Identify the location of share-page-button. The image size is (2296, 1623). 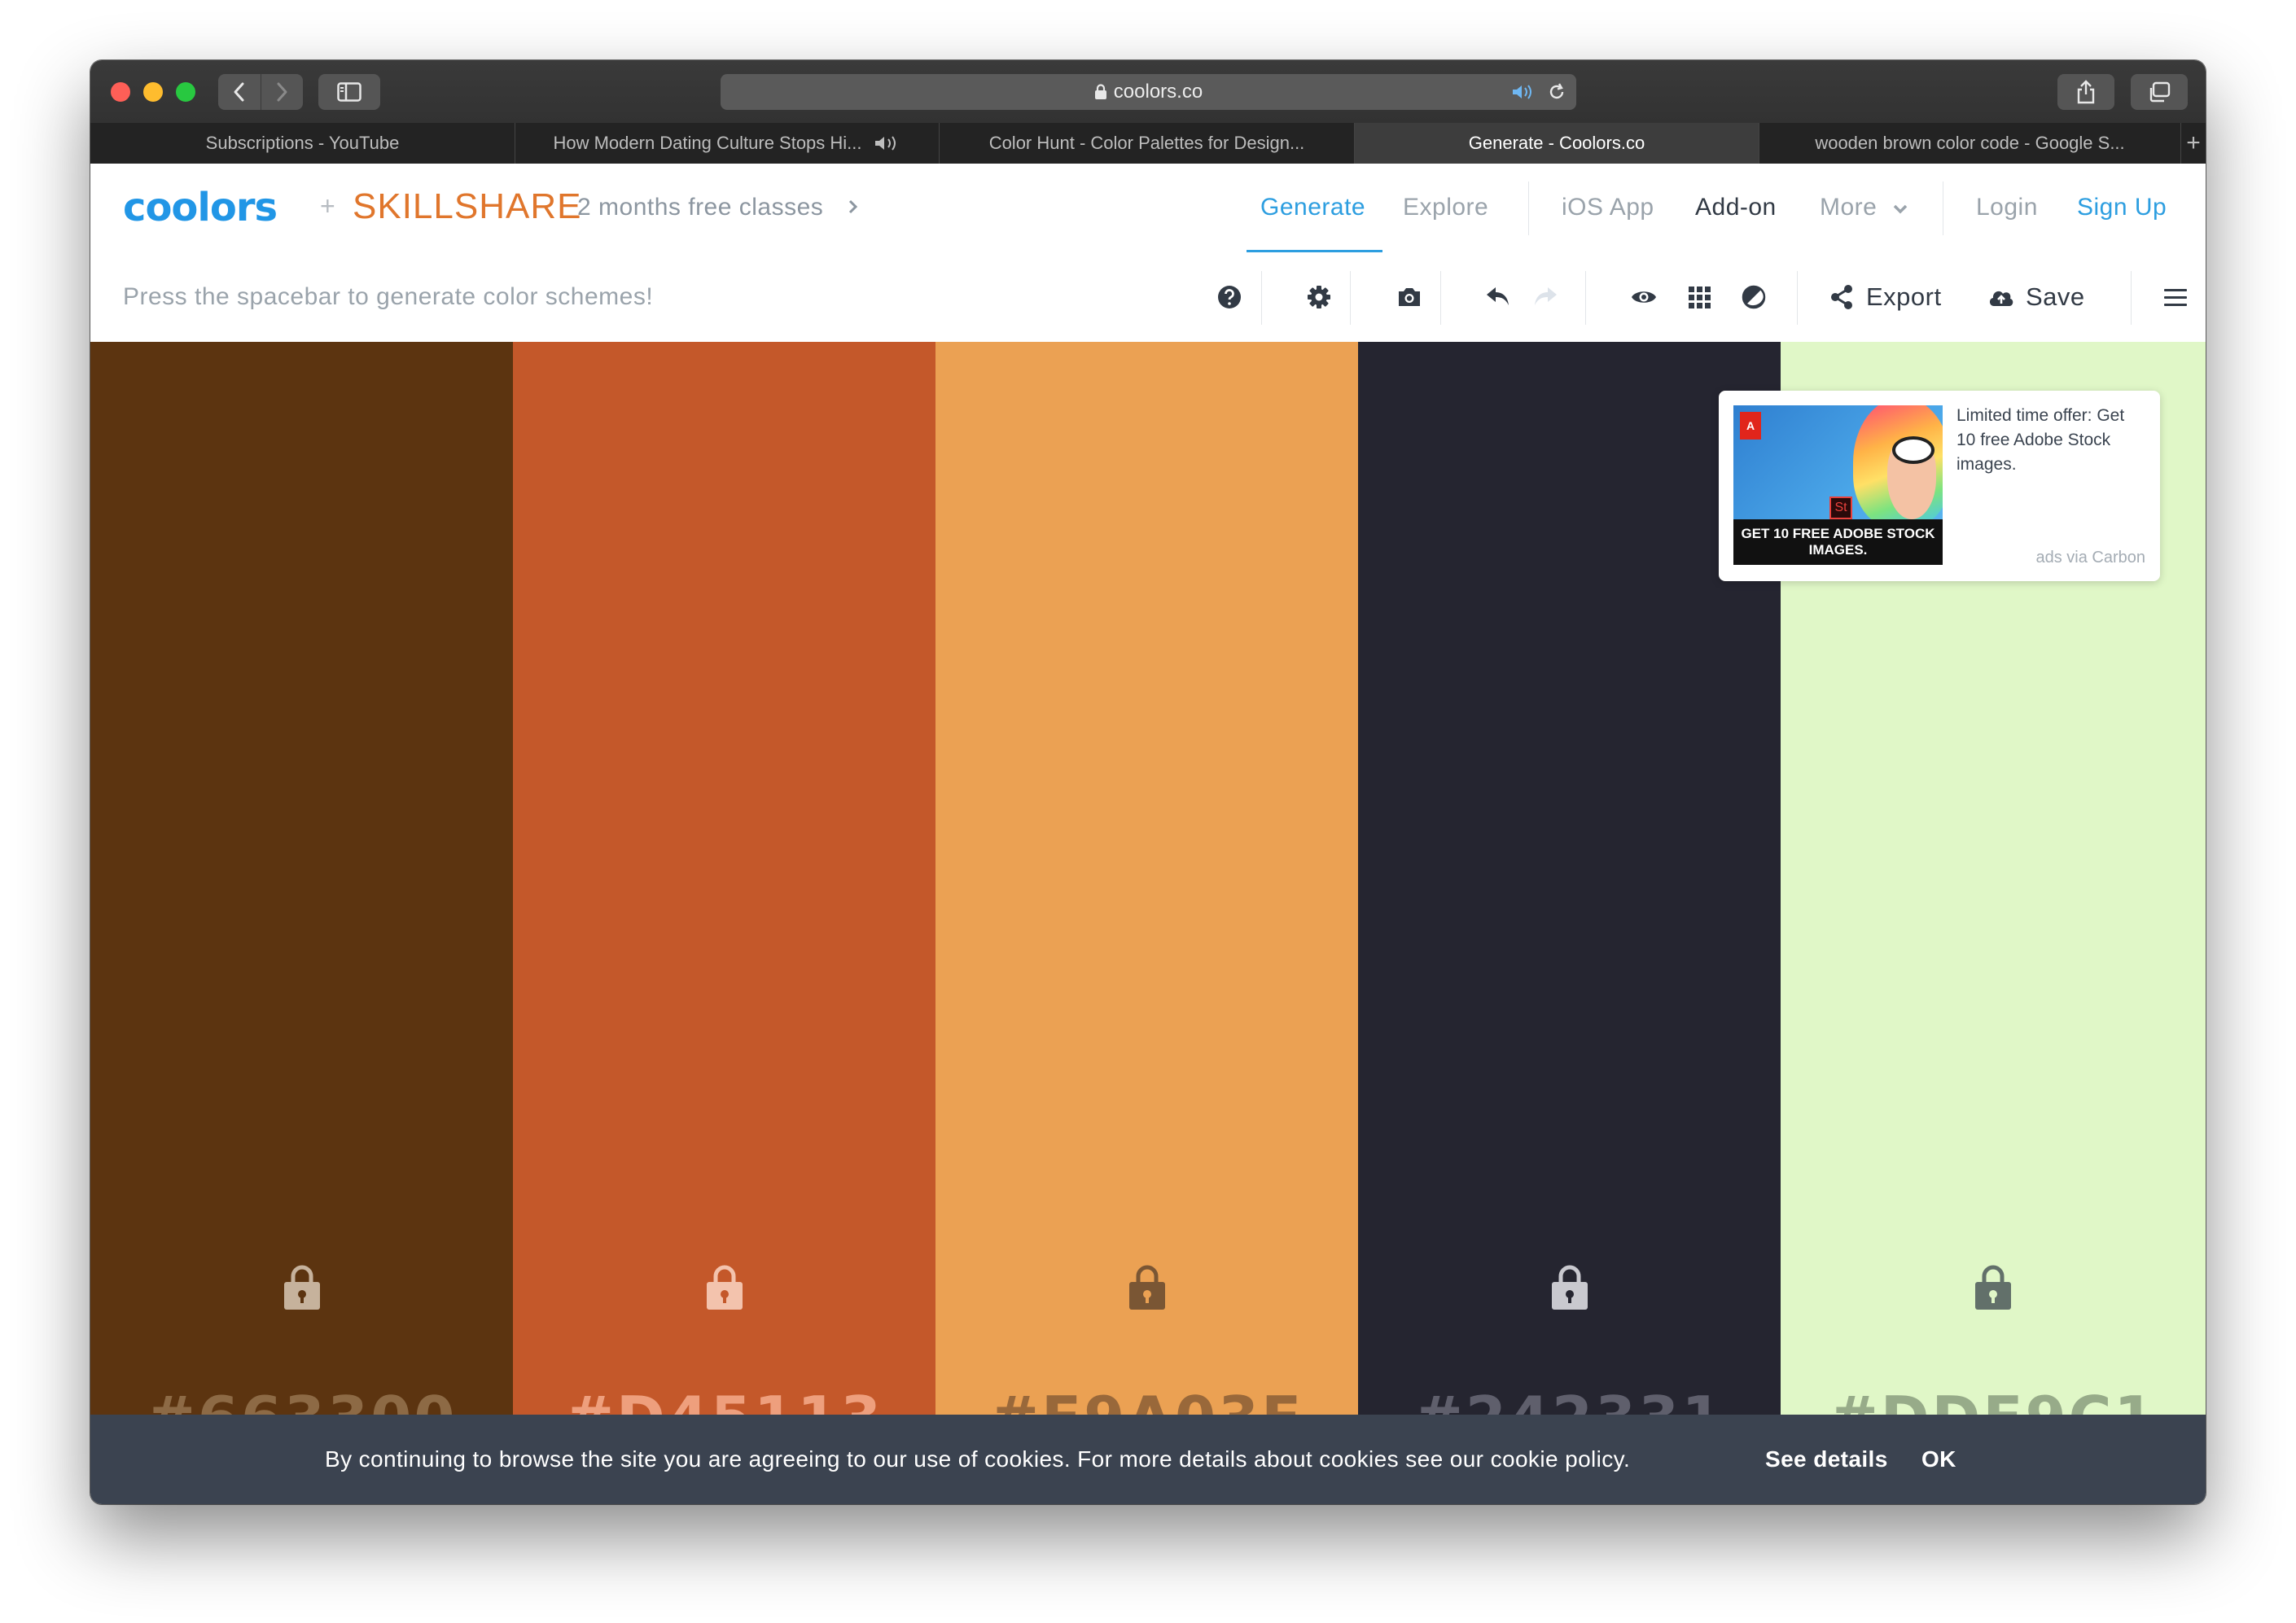
(2085, 92).